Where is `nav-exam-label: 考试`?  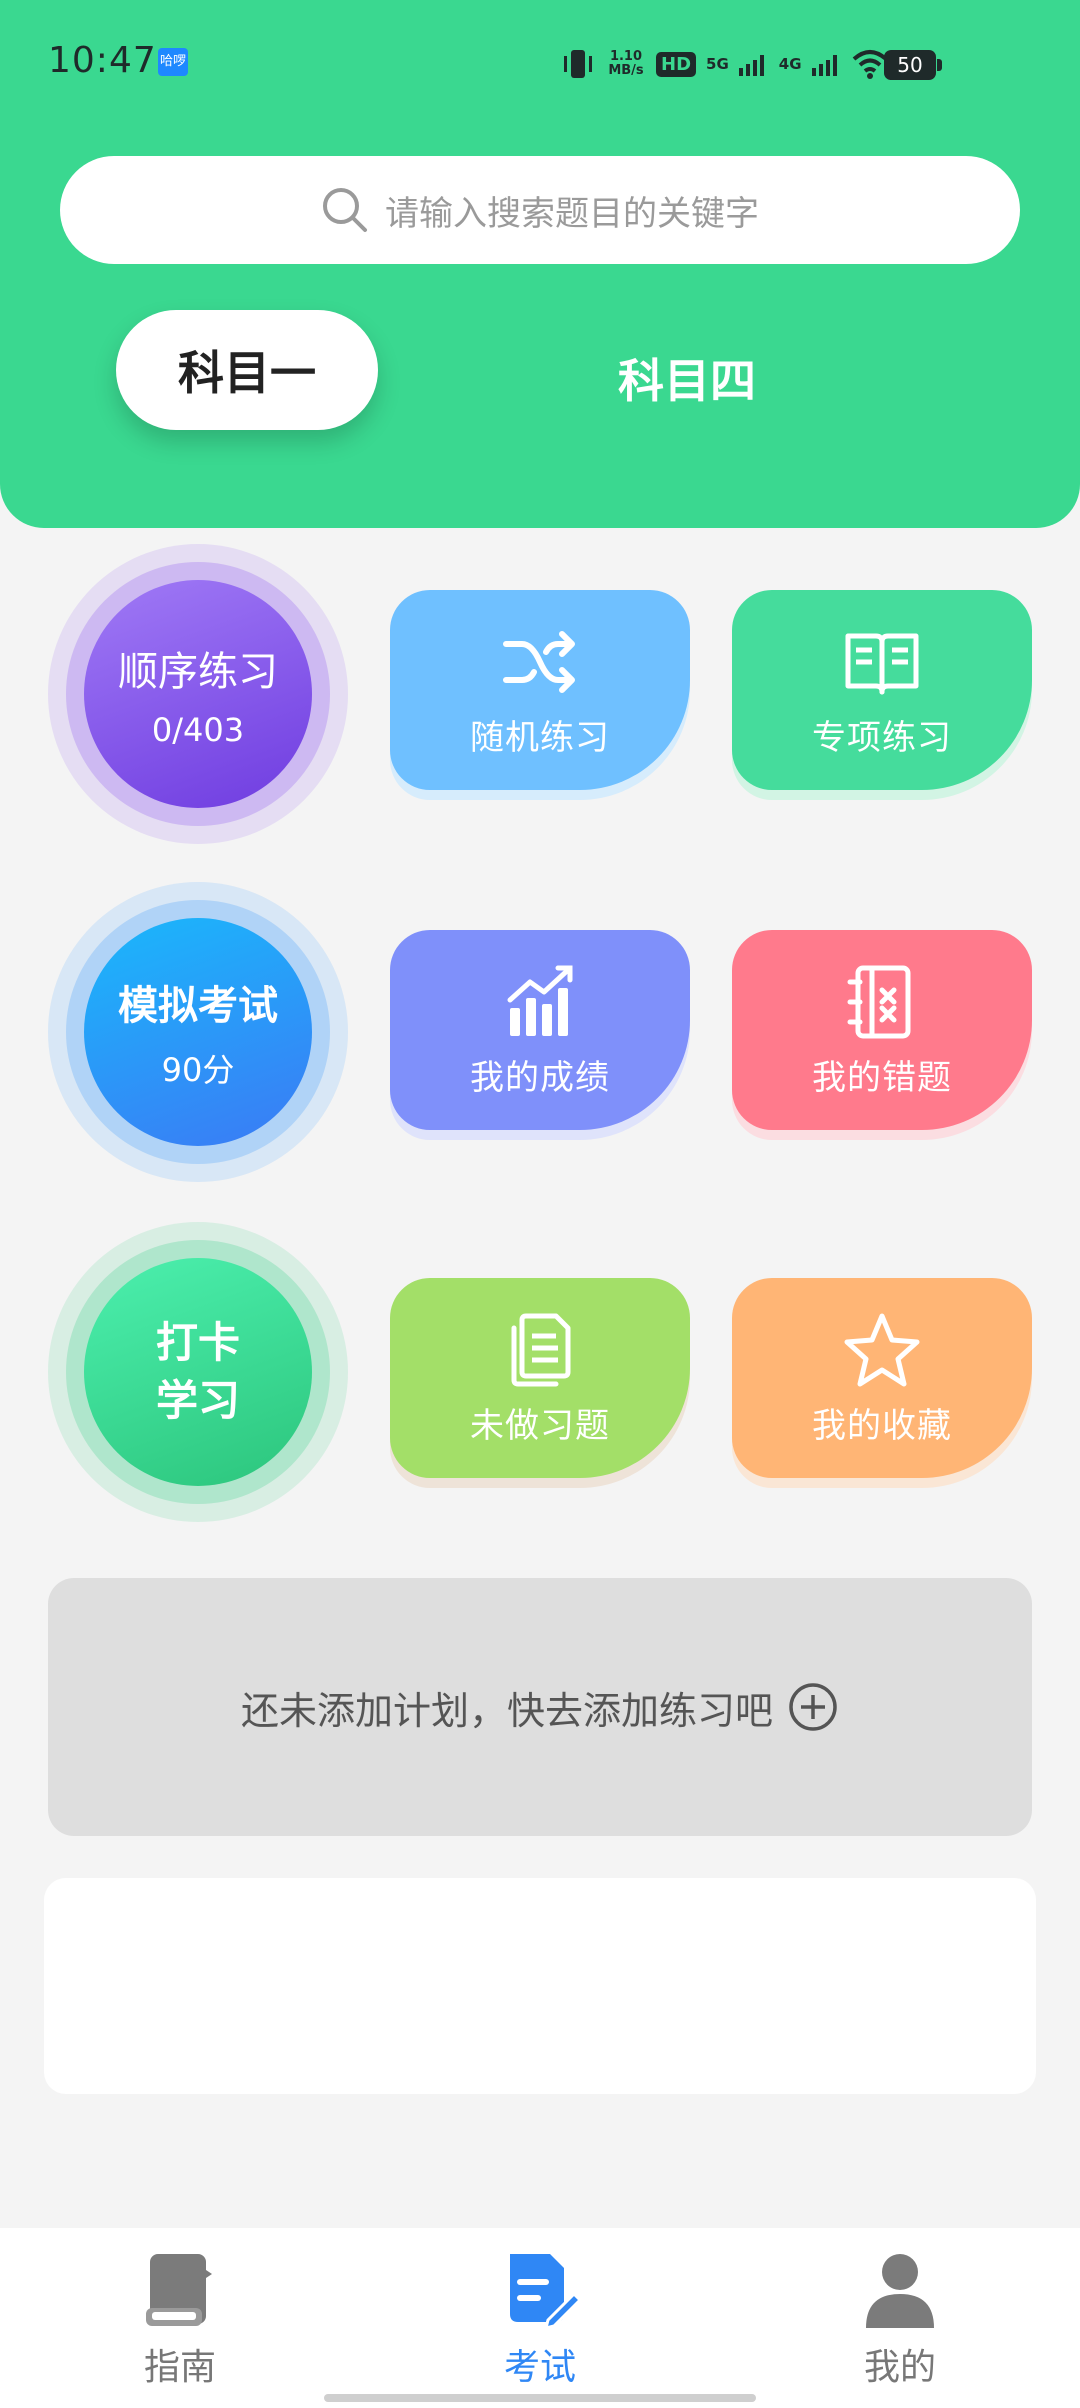 nav-exam-label: 考试 is located at coordinates (539, 2367).